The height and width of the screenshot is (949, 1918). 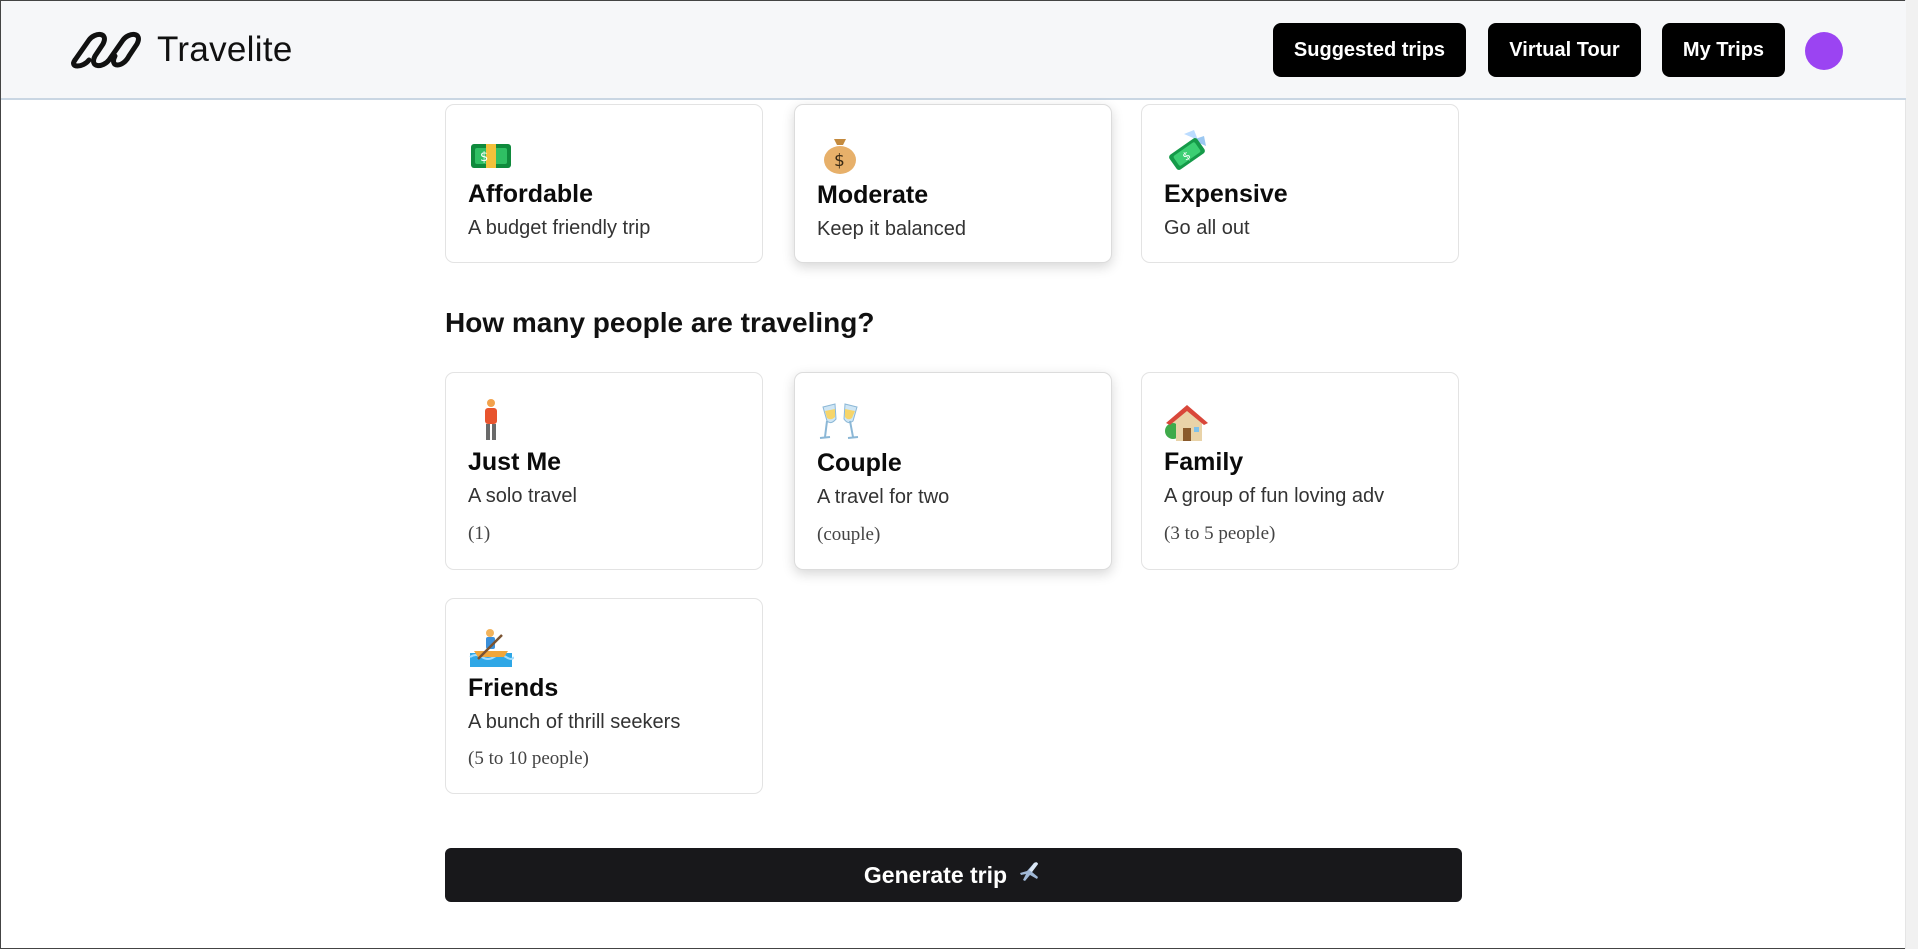 What do you see at coordinates (953, 183) in the screenshot?
I see `budget-option-moderate: $ Moderate Keep it balanced` at bounding box center [953, 183].